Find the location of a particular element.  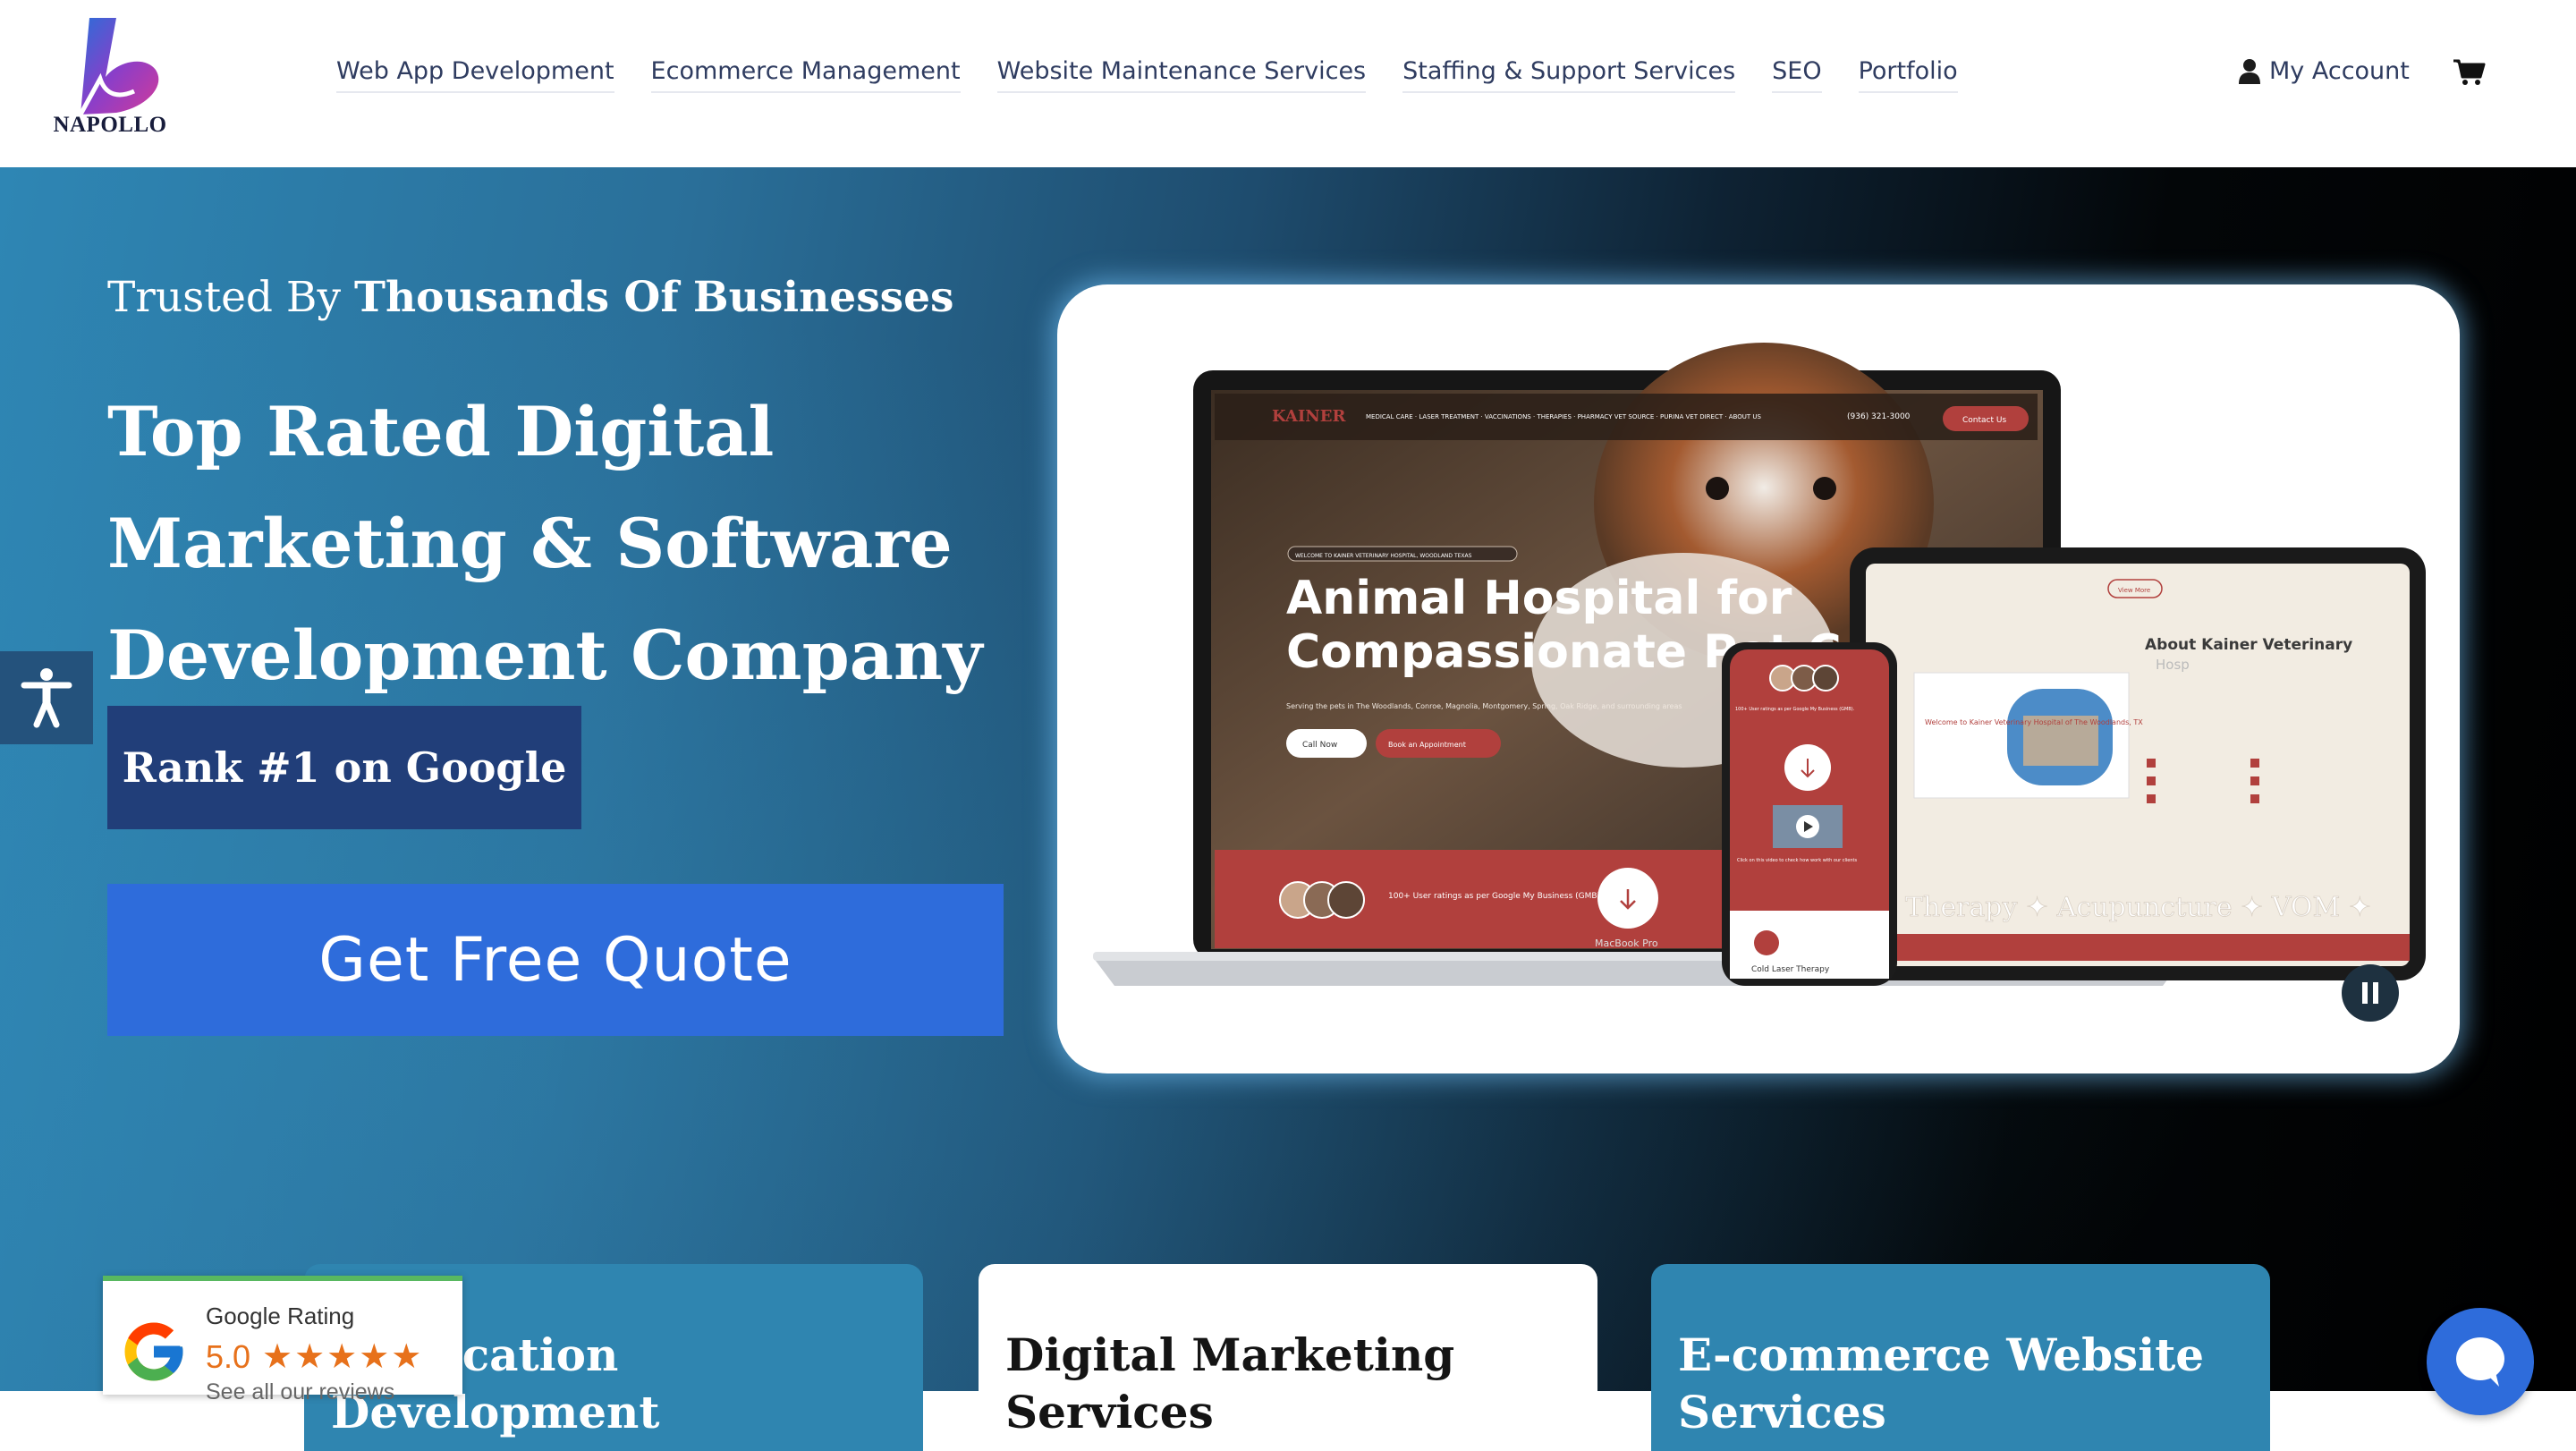

slider-pause-button is located at coordinates (2370, 993).